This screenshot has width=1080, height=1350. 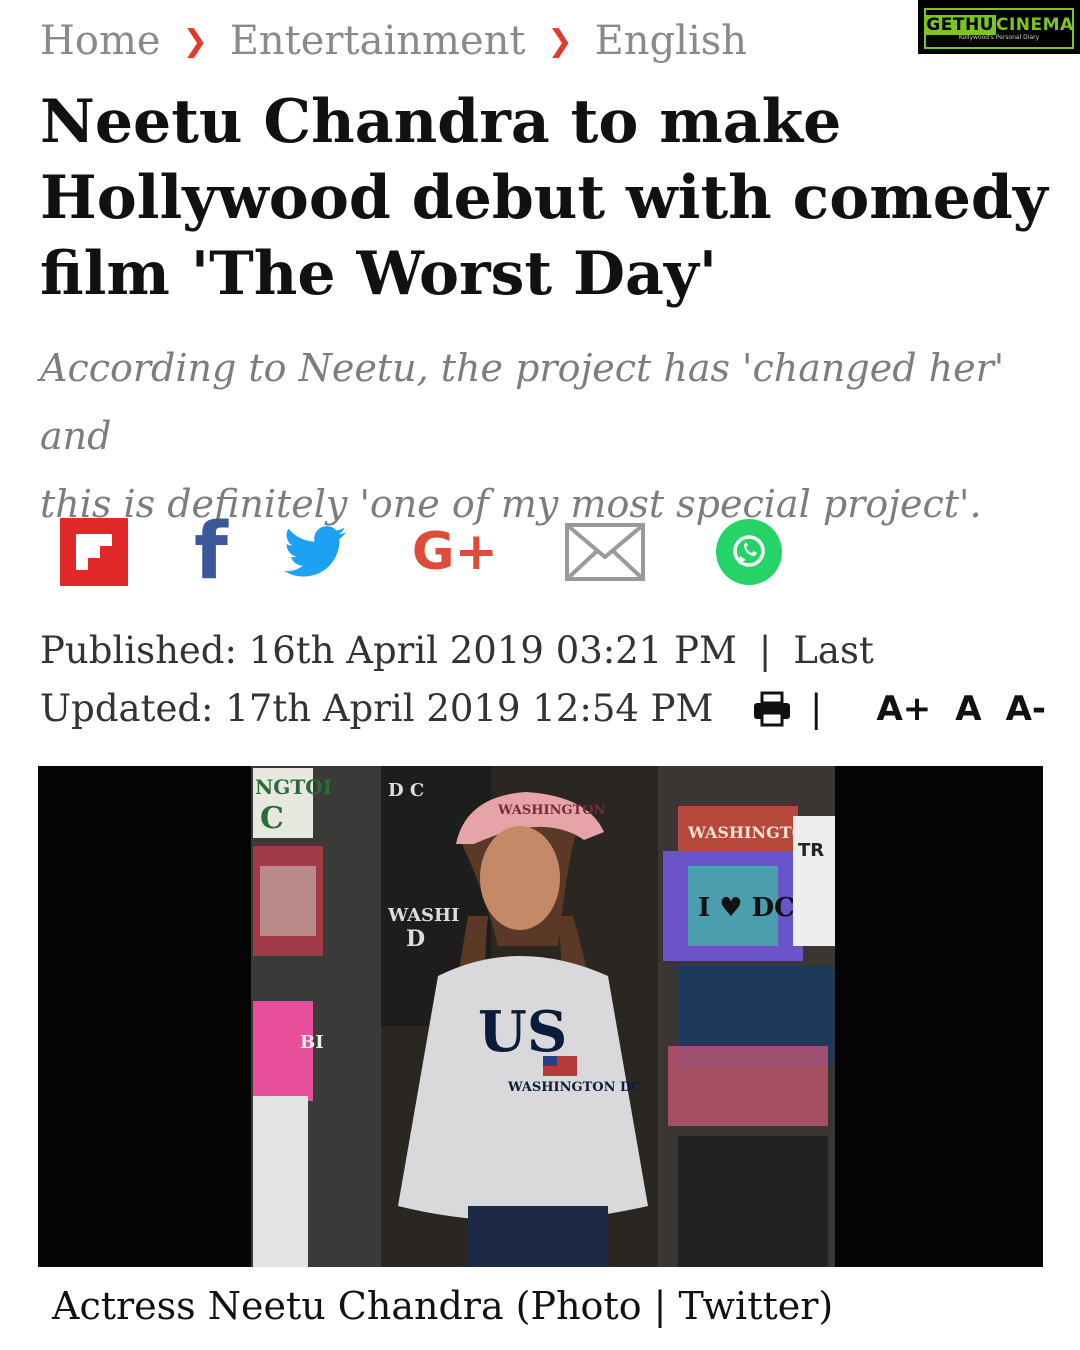 What do you see at coordinates (605, 552) in the screenshot?
I see `email-icon` at bounding box center [605, 552].